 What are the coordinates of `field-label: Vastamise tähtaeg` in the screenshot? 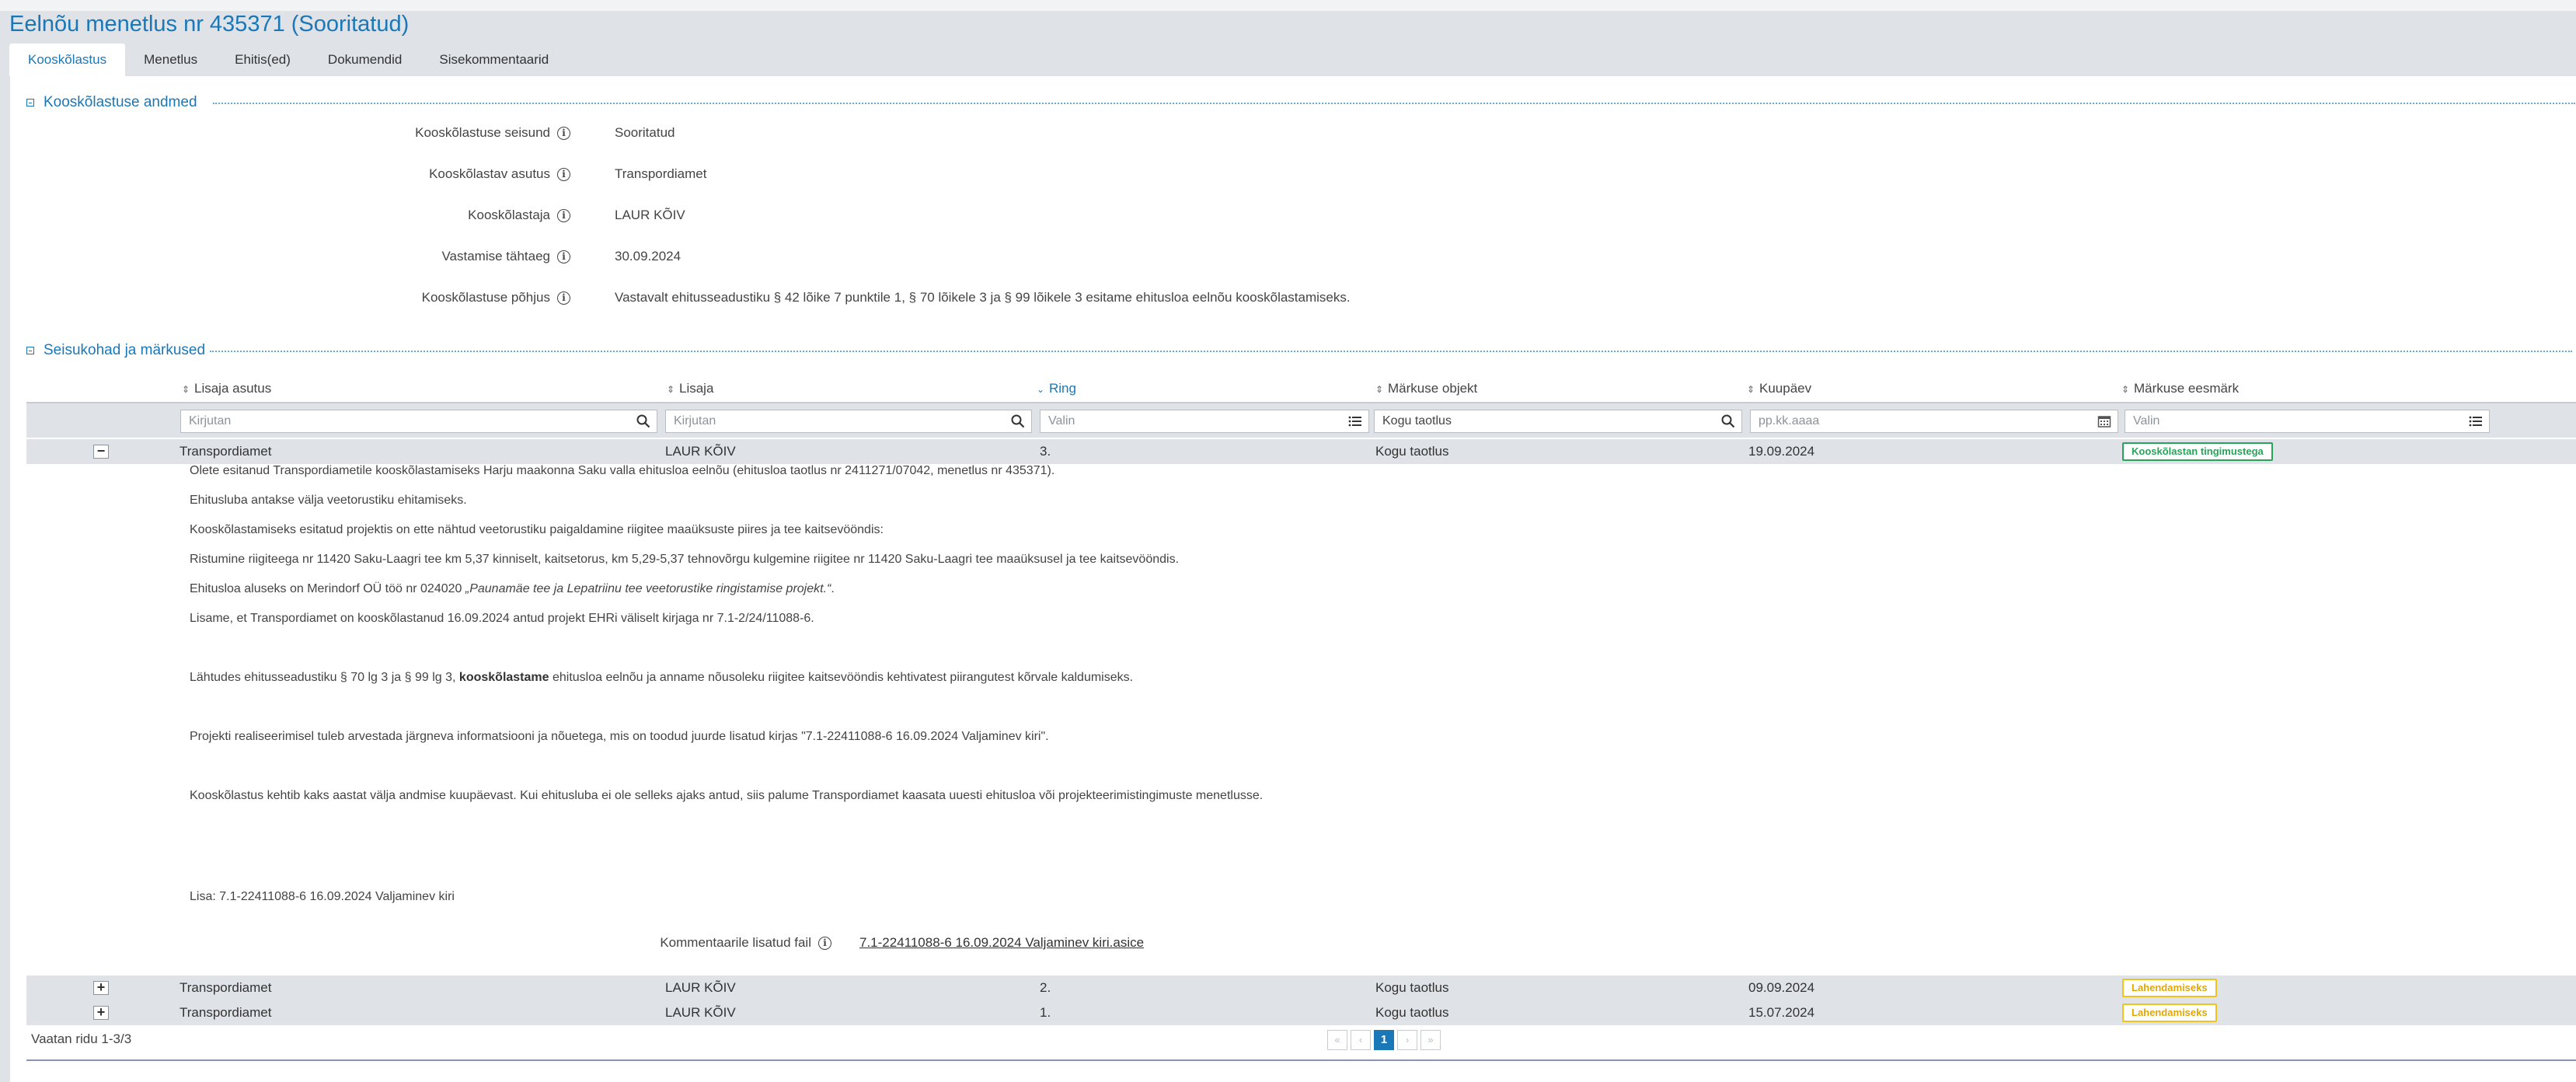 It's located at (495, 256).